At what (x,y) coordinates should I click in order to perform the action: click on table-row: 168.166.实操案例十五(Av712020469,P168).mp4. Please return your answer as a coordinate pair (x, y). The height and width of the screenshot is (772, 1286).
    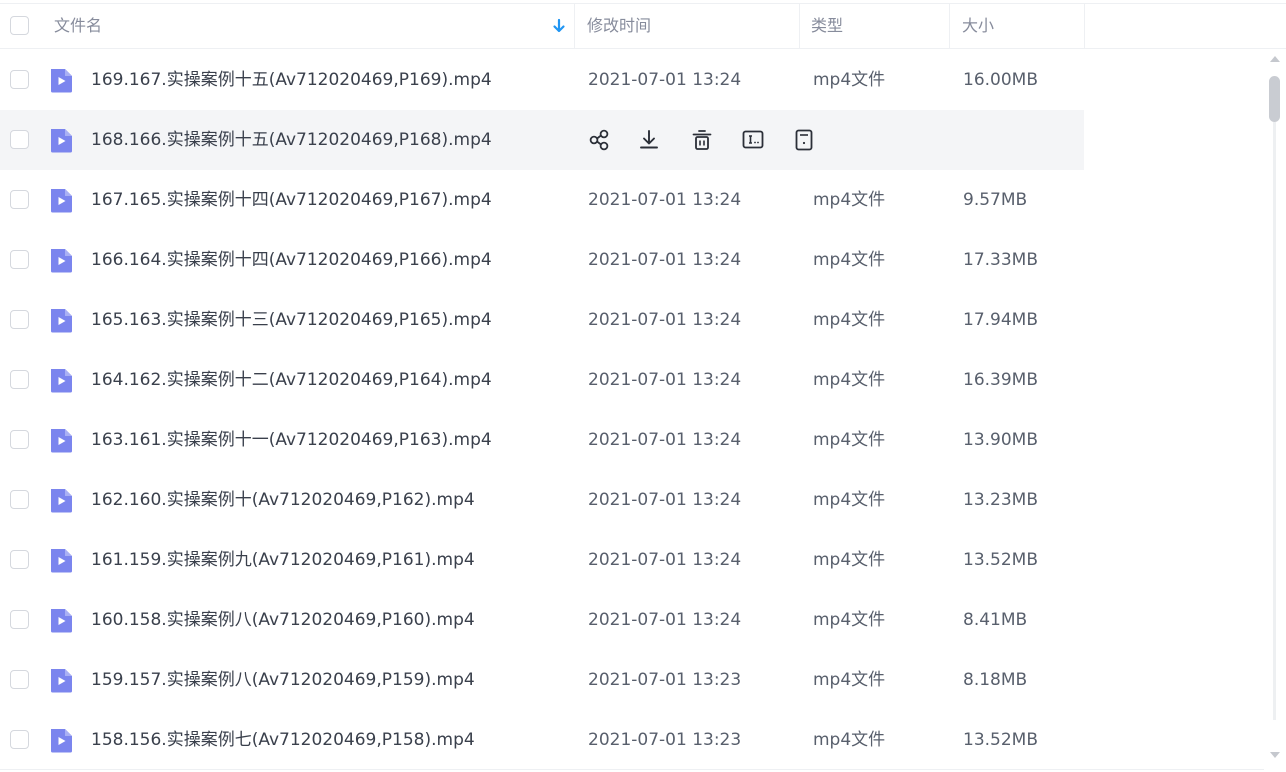
    Looking at the image, I should click on (542, 140).